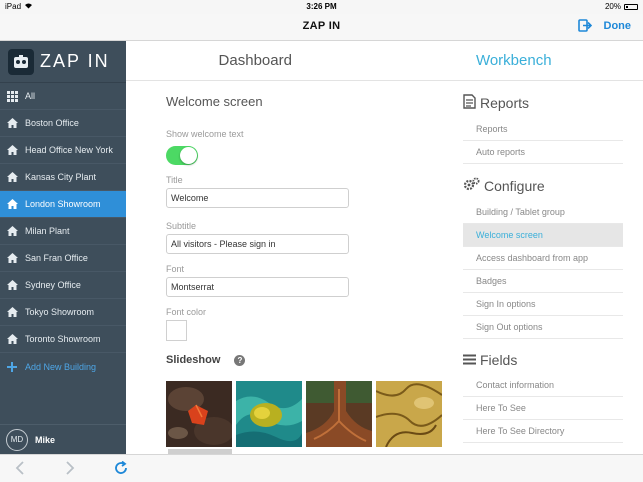 The width and height of the screenshot is (643, 482). I want to click on menu-item-here-to-see: Here To See, so click(543, 408).